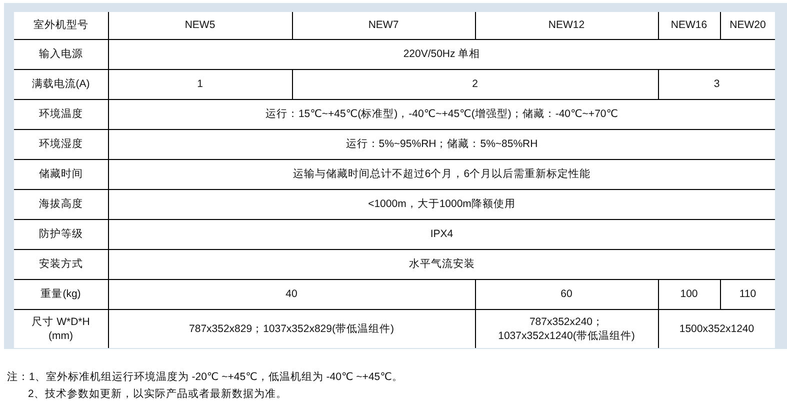  I want to click on table-cell: 1500x352x1240, so click(716, 329).